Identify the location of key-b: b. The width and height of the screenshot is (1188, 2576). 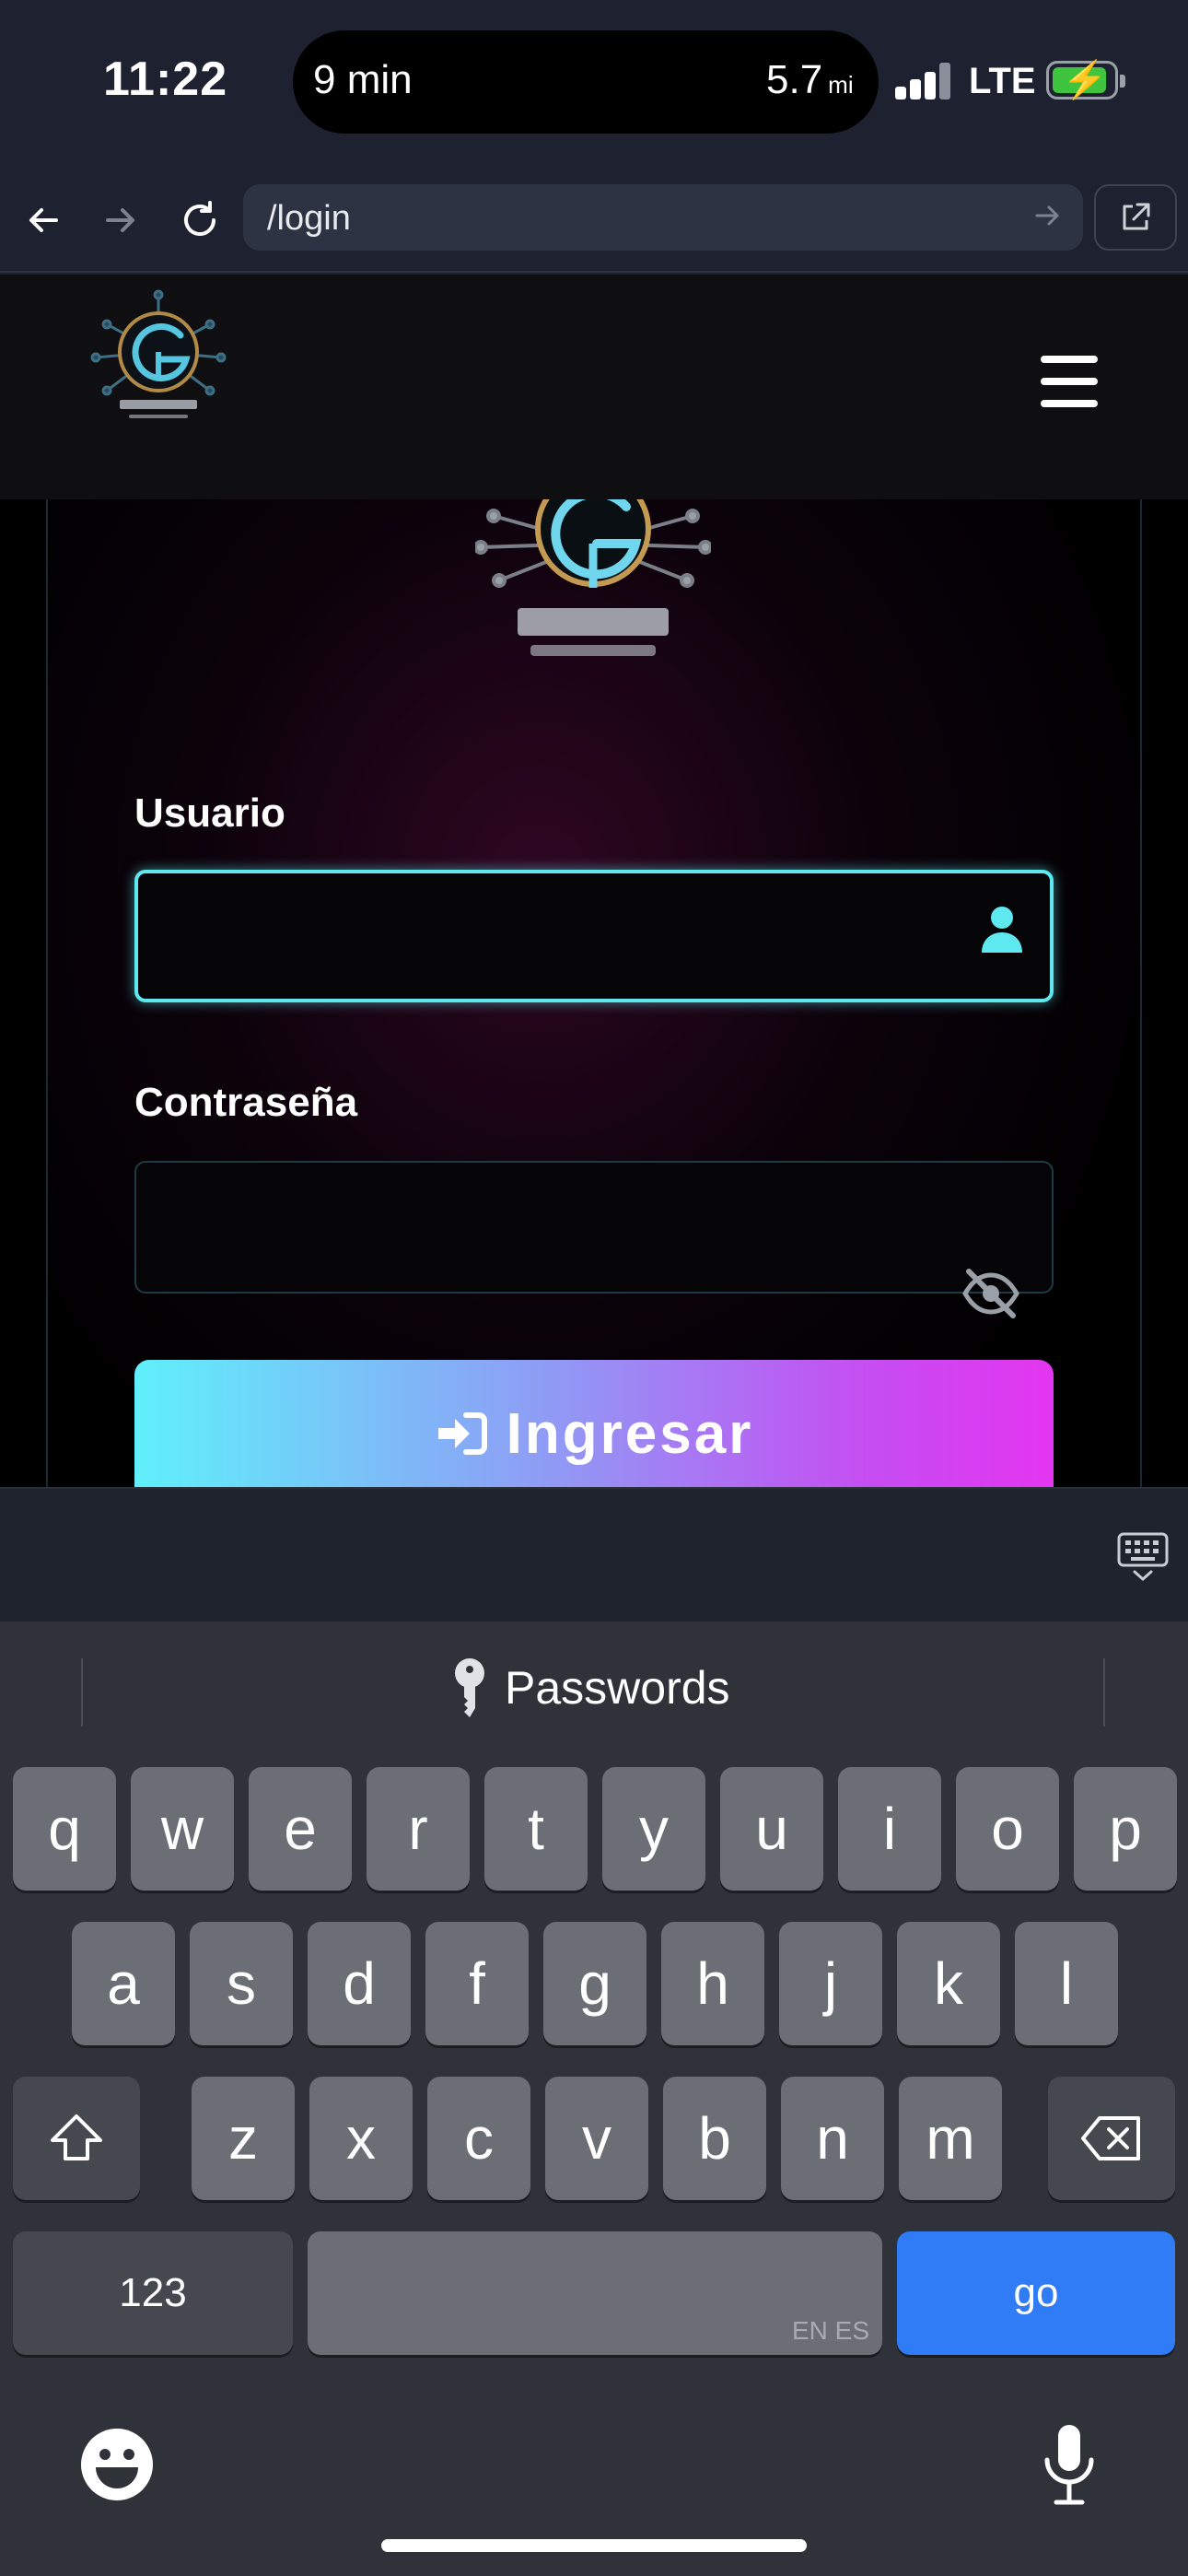
(714, 2138).